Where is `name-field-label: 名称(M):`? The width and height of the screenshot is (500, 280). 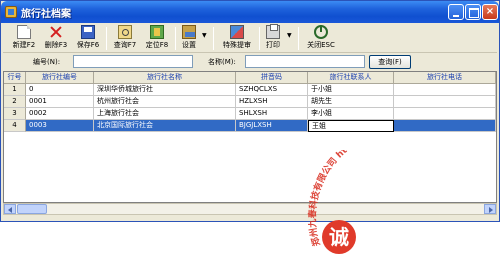 name-field-label: 名称(M): is located at coordinates (222, 62).